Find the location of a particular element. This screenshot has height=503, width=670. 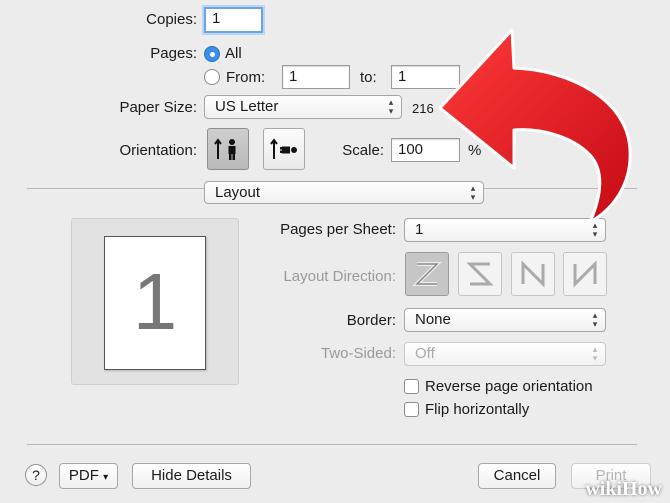

wikihow-watermark: wikiHow is located at coordinates (623, 489).